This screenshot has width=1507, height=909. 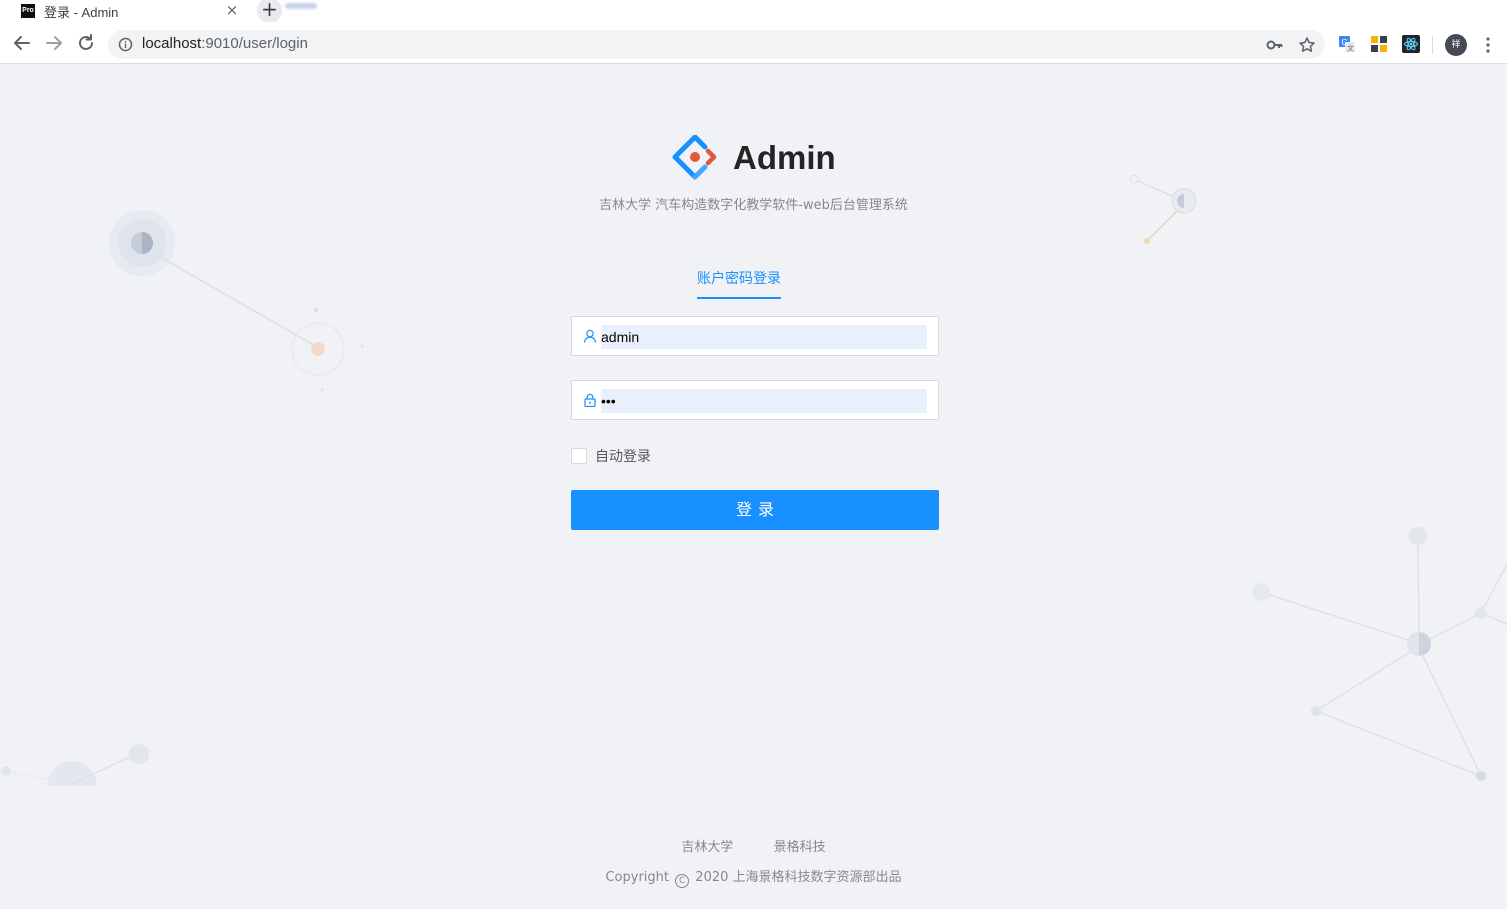 What do you see at coordinates (28, 11) in the screenshot?
I see `favicon-icon: Pro` at bounding box center [28, 11].